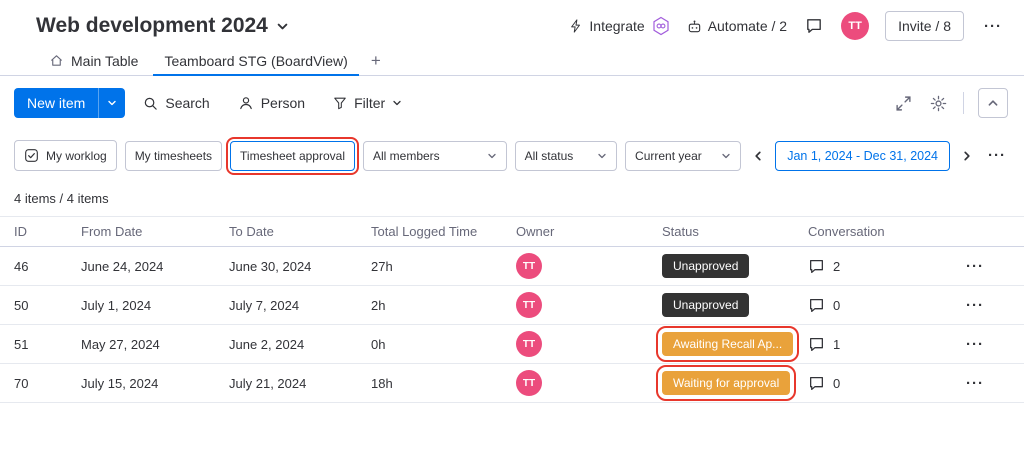 The width and height of the screenshot is (1024, 459). Describe the element at coordinates (993, 26) in the screenshot. I see `header-more-button: ···` at that location.